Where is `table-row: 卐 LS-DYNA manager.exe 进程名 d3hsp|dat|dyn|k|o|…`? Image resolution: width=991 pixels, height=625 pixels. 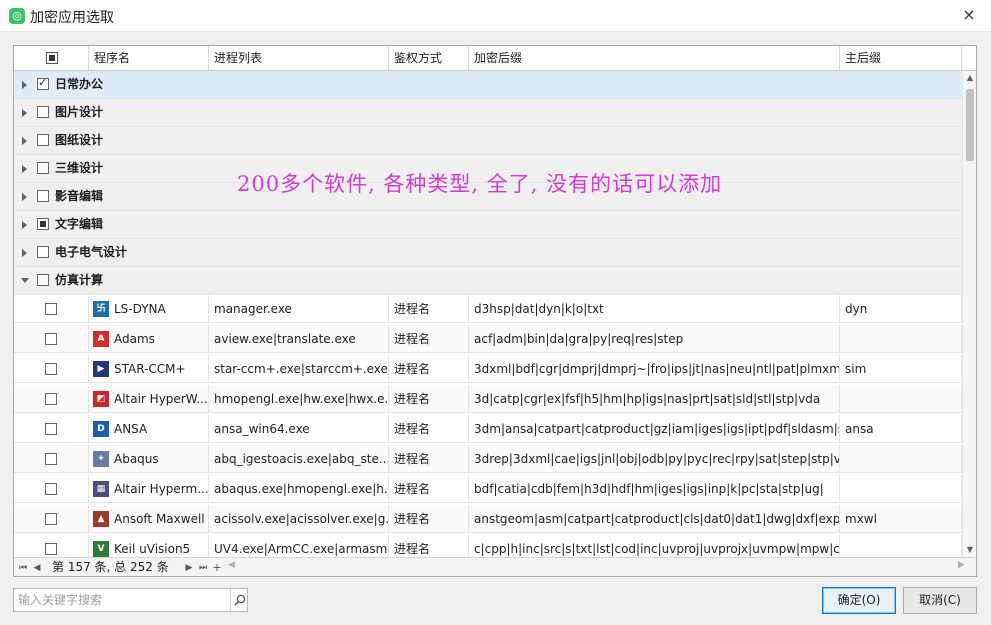 table-row: 卐 LS-DYNA manager.exe 进程名 d3hsp|dat|dyn|k|o|… is located at coordinates (488, 309).